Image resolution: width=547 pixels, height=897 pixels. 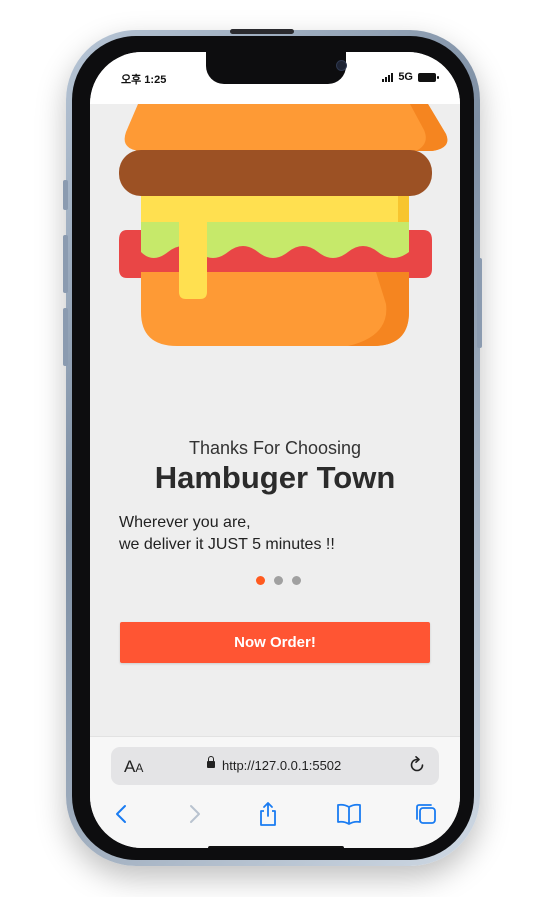 I want to click on share-icon, so click(x=268, y=814).